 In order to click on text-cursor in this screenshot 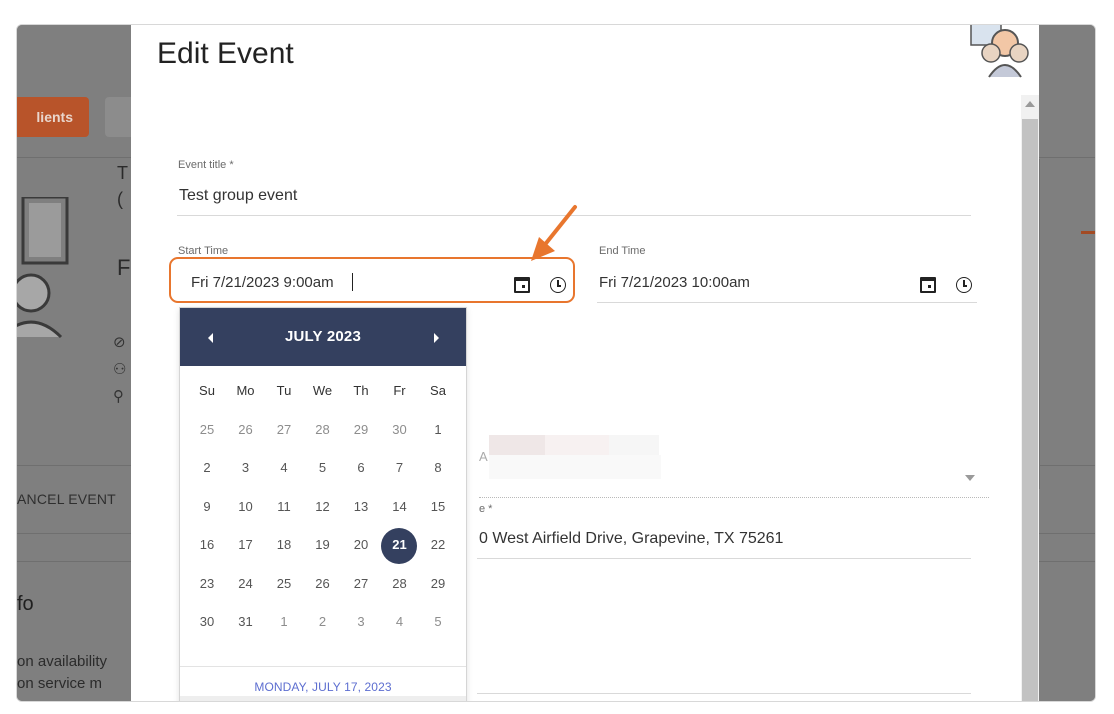, I will do `click(352, 282)`.